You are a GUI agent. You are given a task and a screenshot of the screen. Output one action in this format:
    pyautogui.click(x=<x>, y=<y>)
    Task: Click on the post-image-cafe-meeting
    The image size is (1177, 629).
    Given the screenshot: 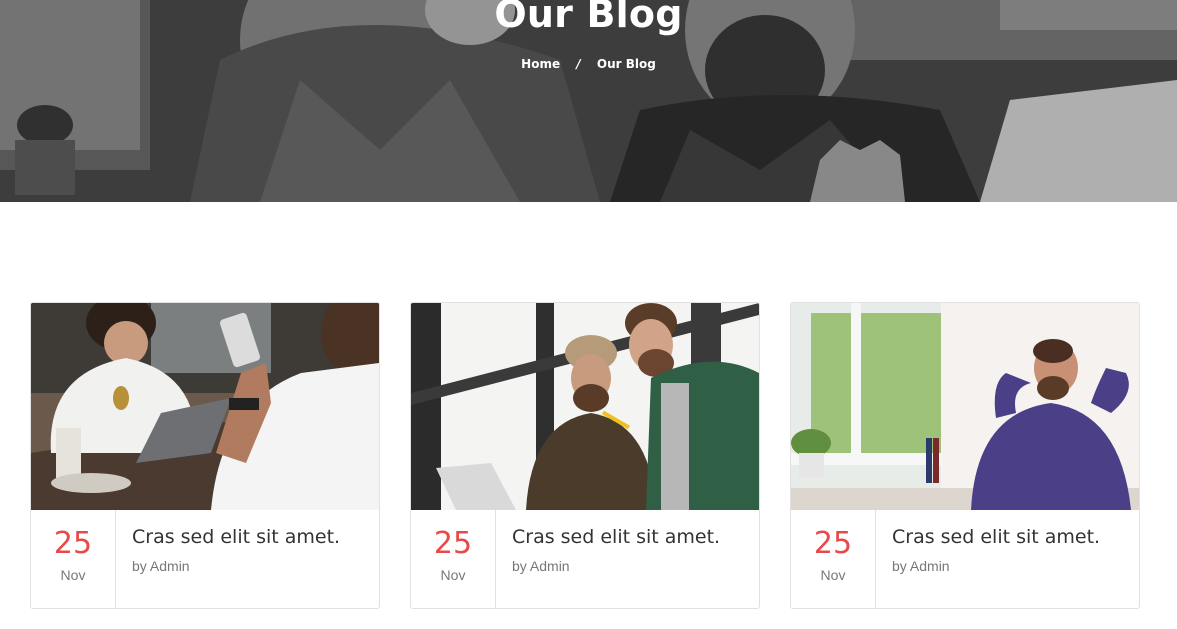 What is the action you would take?
    pyautogui.click(x=205, y=406)
    